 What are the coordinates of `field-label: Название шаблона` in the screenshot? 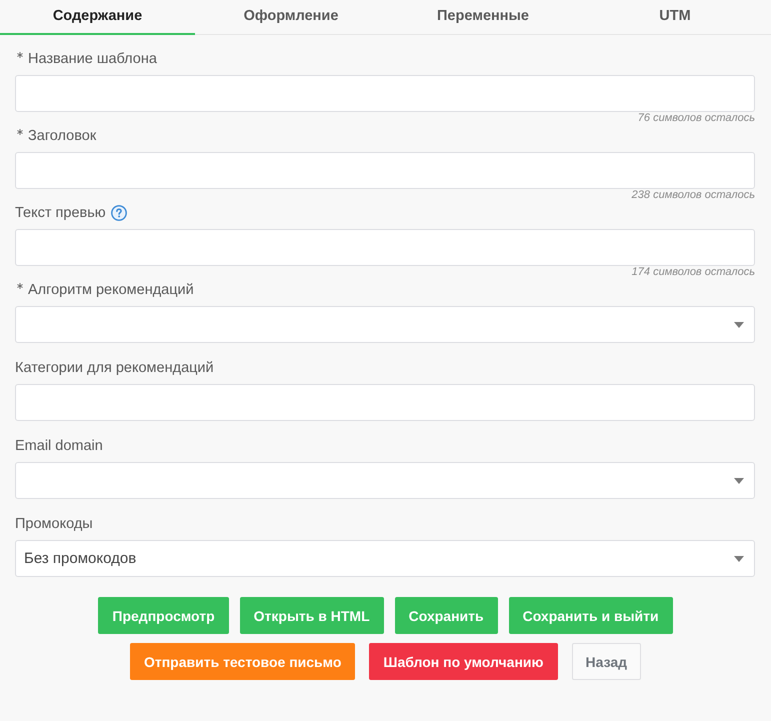 It's located at (92, 59).